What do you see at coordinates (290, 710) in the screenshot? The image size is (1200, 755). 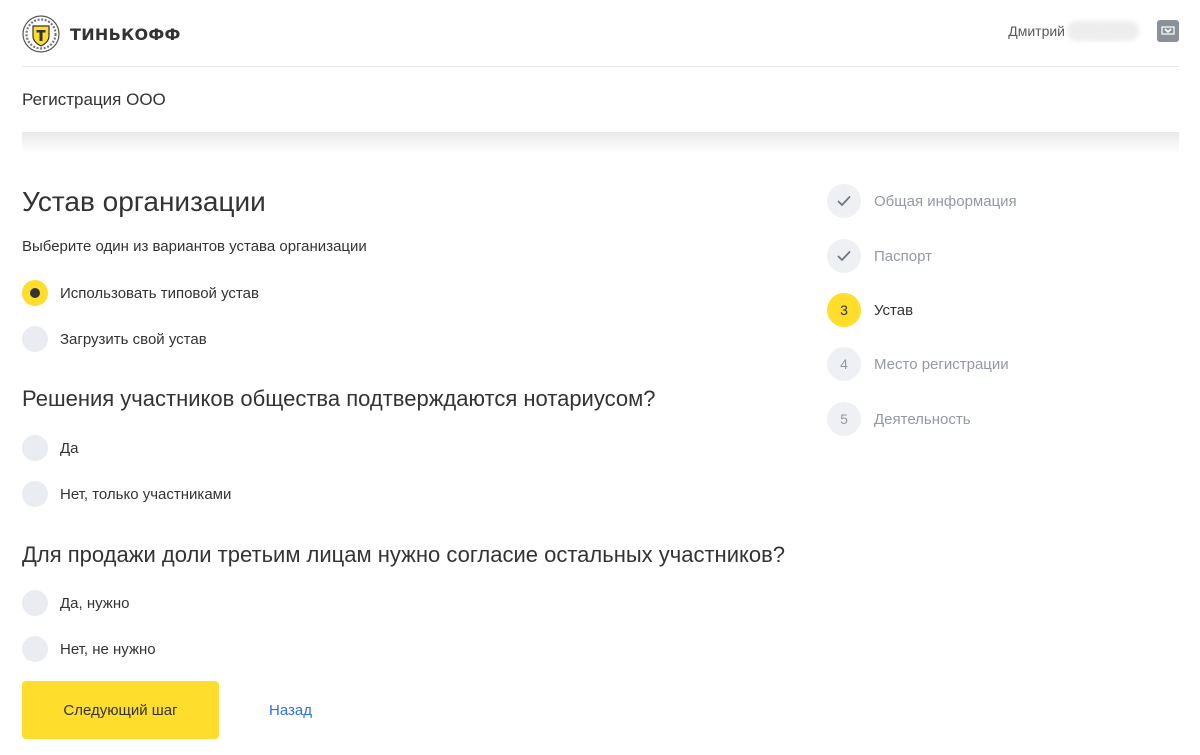 I see `back-link: Назад` at bounding box center [290, 710].